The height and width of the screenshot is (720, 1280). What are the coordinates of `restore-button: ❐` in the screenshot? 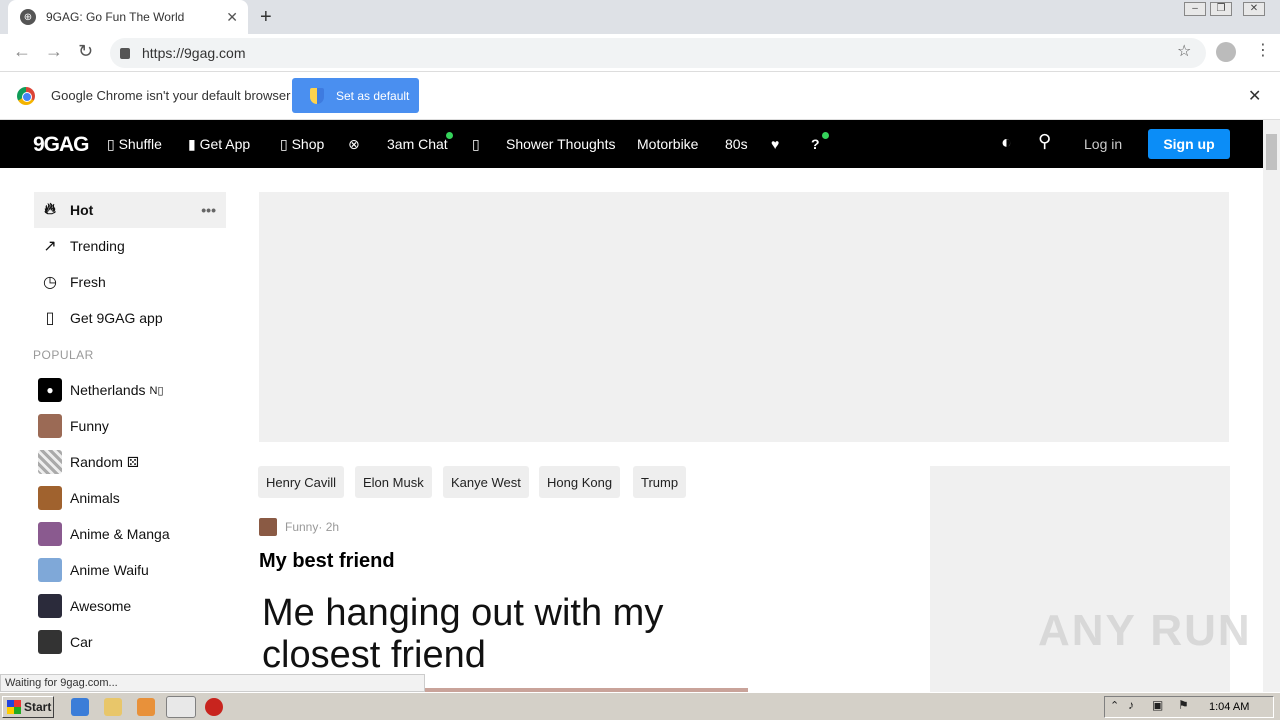 It's located at (1221, 9).